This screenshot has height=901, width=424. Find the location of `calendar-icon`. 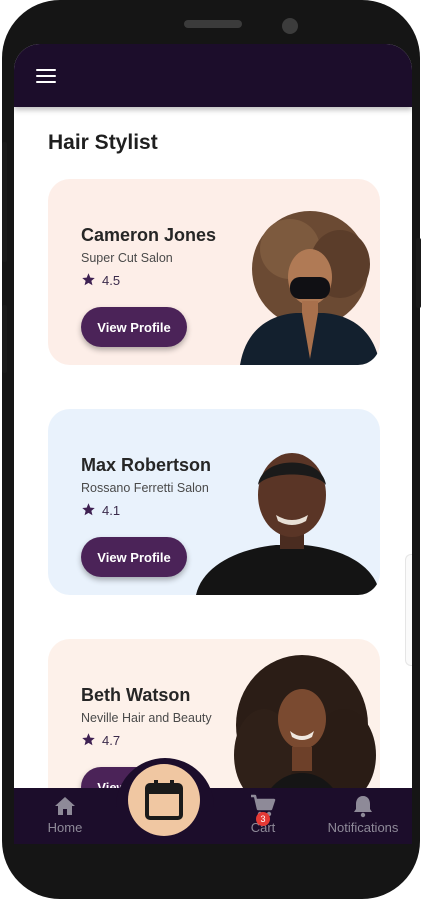

calendar-icon is located at coordinates (164, 800).